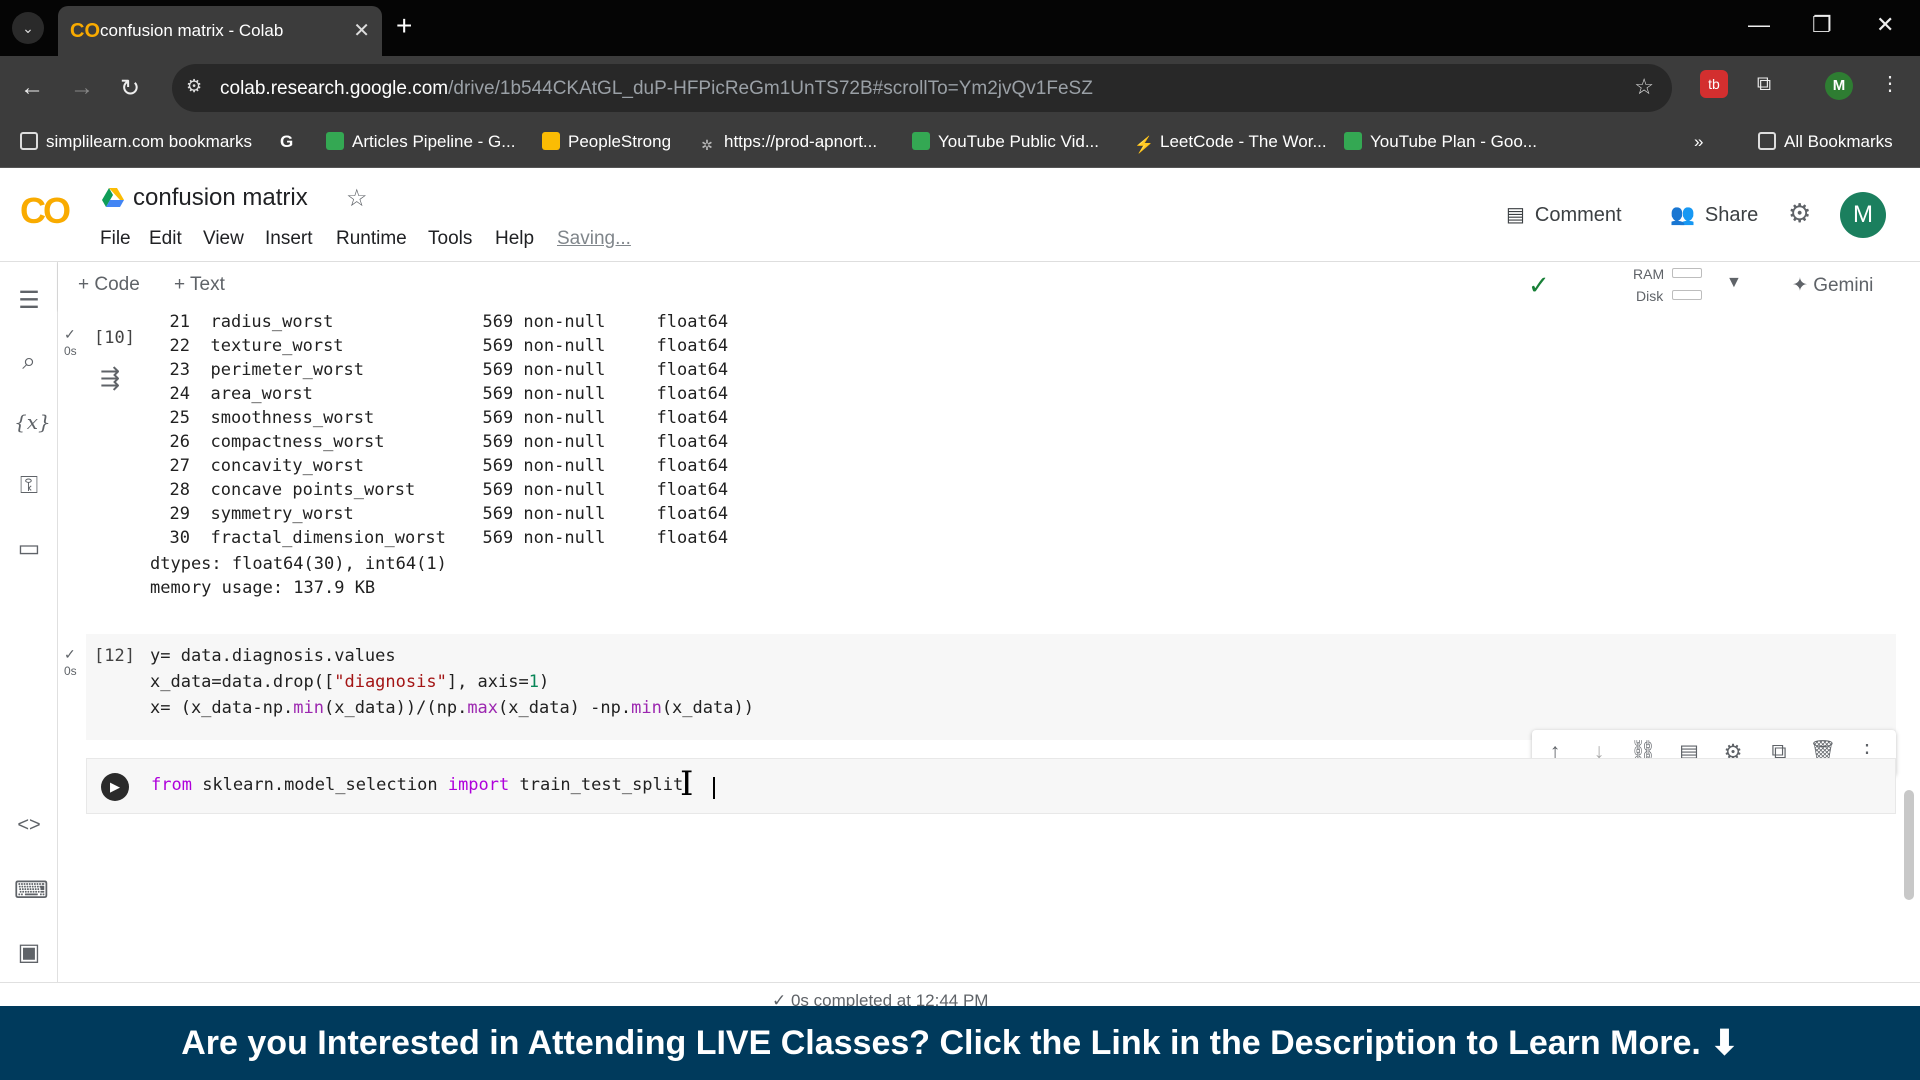  Describe the element at coordinates (960, 28) in the screenshot. I see `browser-tab-bar: ⌄ CO confusion matrix - Colab ✕ + — ❐ ✕` at that location.